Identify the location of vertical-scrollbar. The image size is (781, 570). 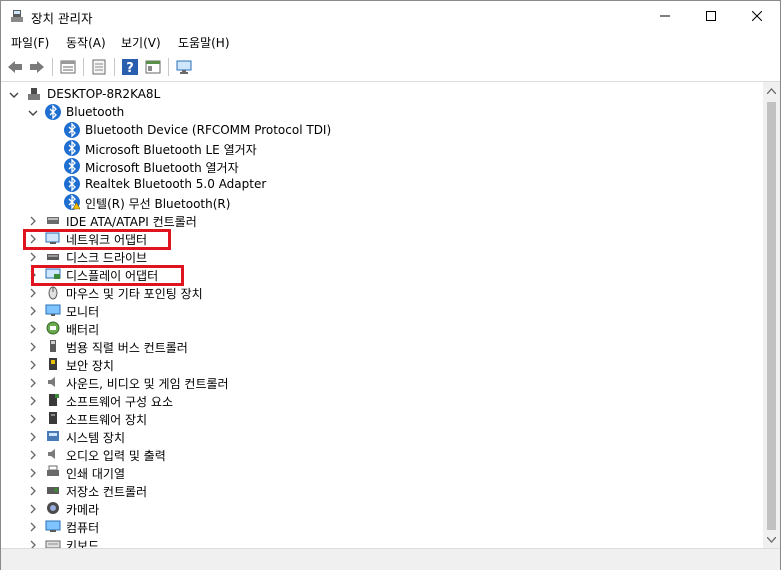
(771, 315).